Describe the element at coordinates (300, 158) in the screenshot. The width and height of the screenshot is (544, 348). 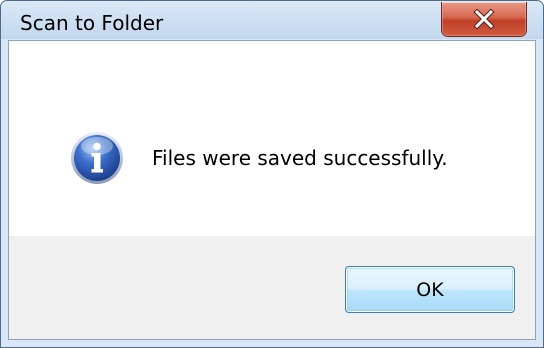
I see `message-text: Files were saved successfully.` at that location.